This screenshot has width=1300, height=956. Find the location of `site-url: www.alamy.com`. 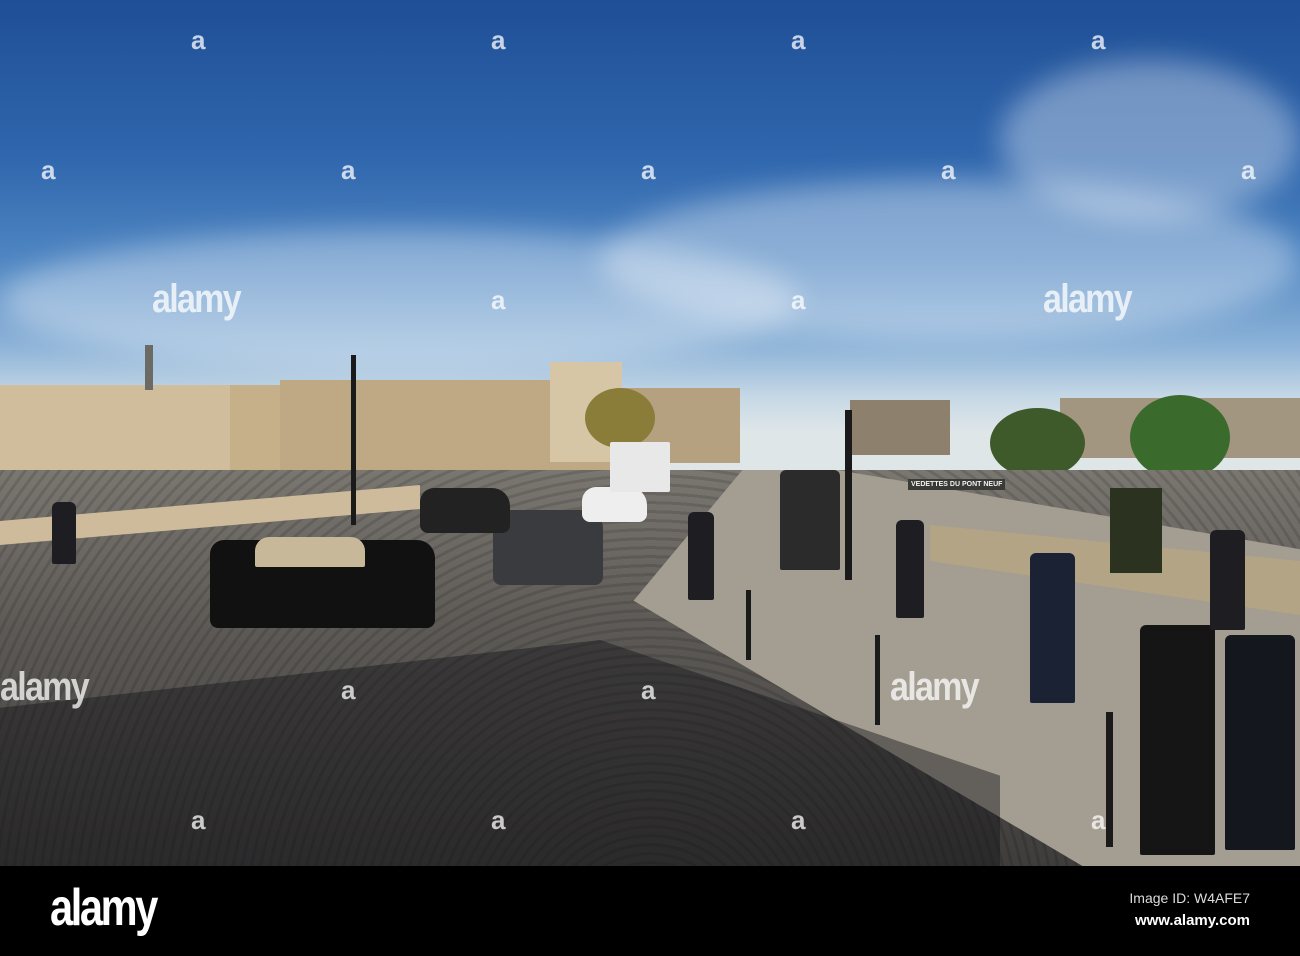

site-url: www.alamy.com is located at coordinates (1192, 920).